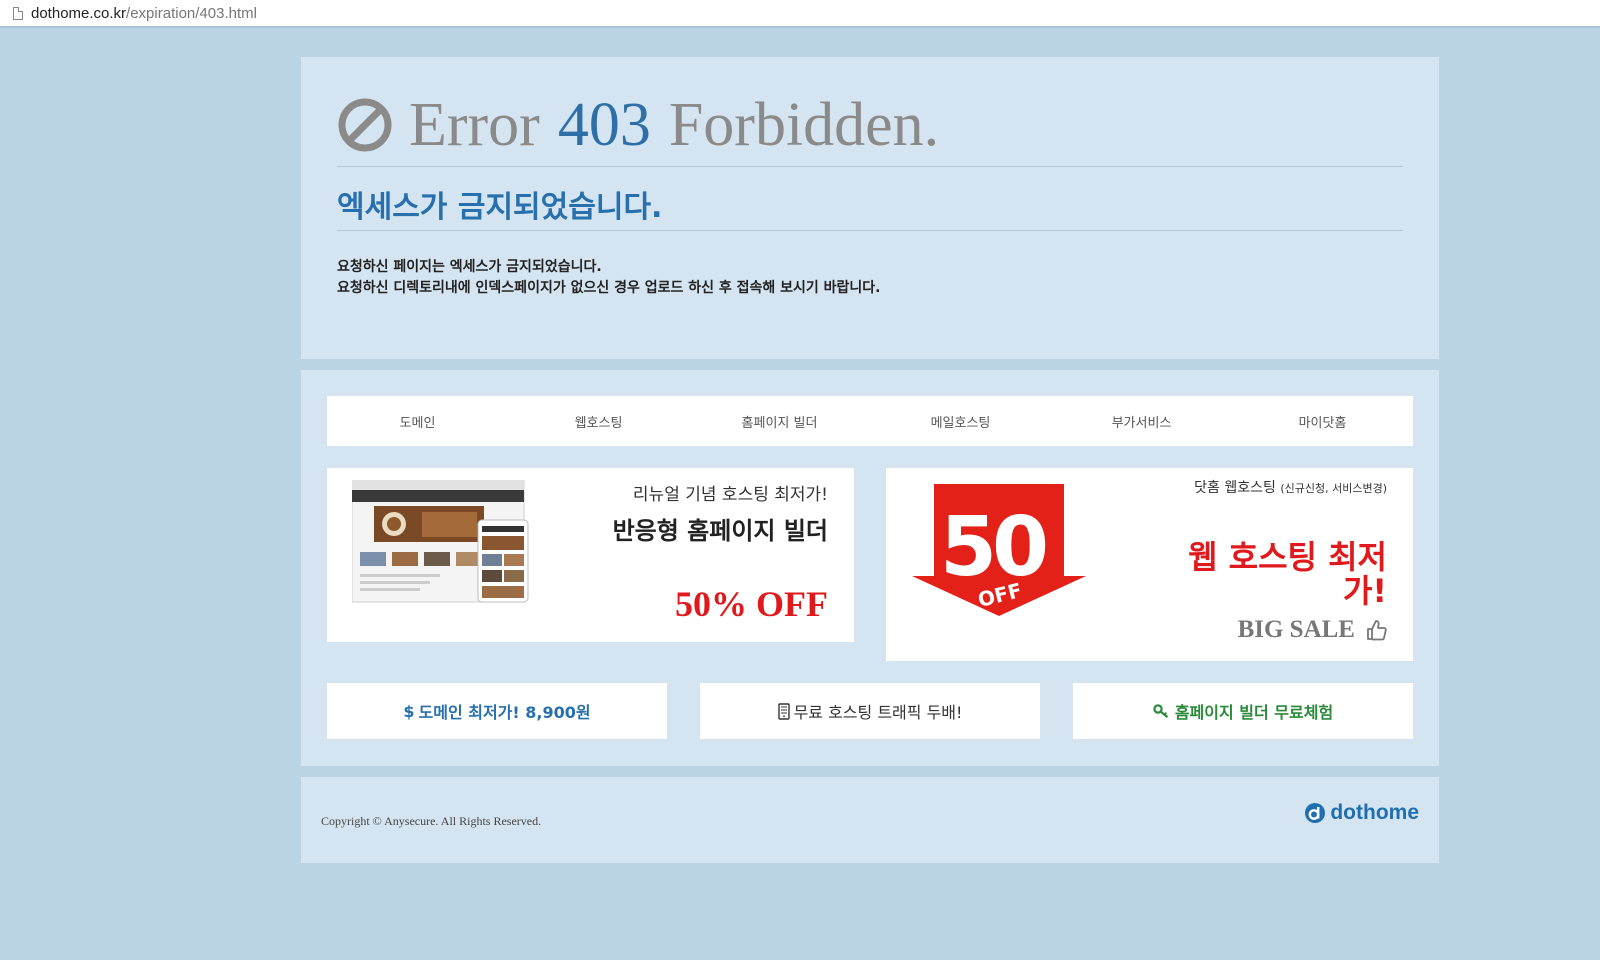 This screenshot has width=1600, height=960. I want to click on dothome-logo: dothome, so click(1361, 813).